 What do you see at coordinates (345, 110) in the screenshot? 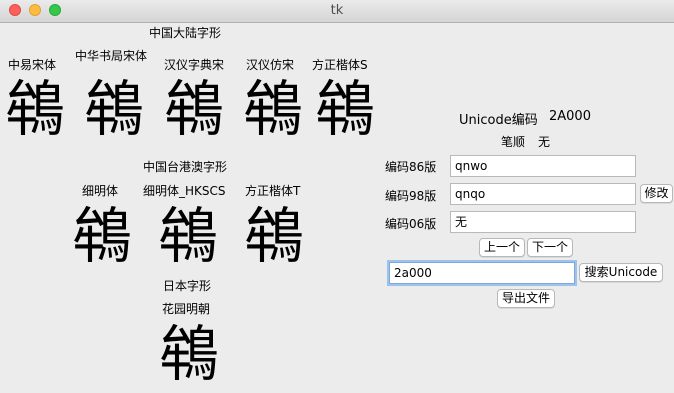
I see `glyph-fangzheng-kai-s: 鴾` at bounding box center [345, 110].